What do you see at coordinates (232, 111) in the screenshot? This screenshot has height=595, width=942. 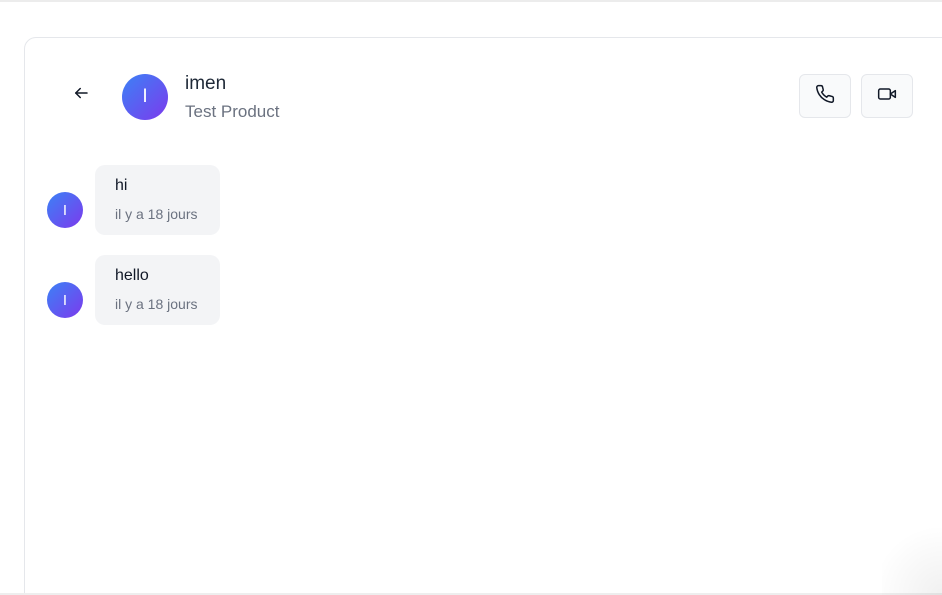 I see `product-name: Test Product` at bounding box center [232, 111].